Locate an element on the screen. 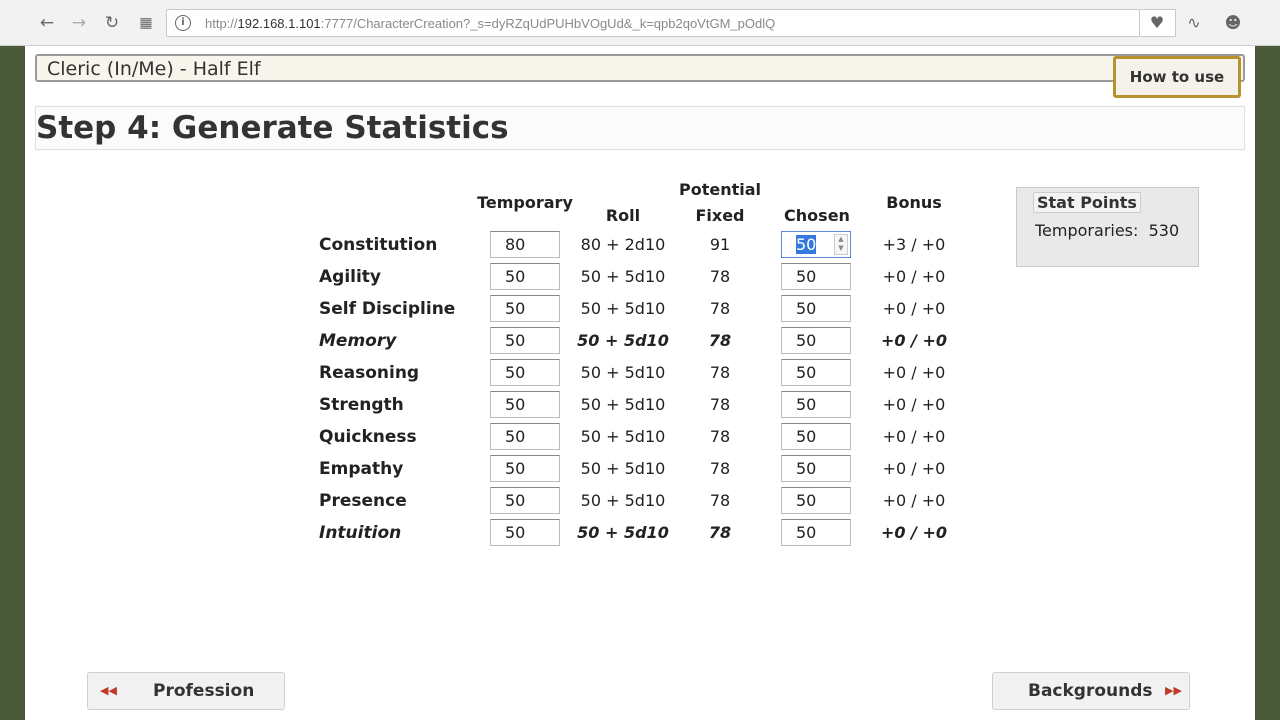 The height and width of the screenshot is (720, 1280). temporary-input: 80 is located at coordinates (525, 244).